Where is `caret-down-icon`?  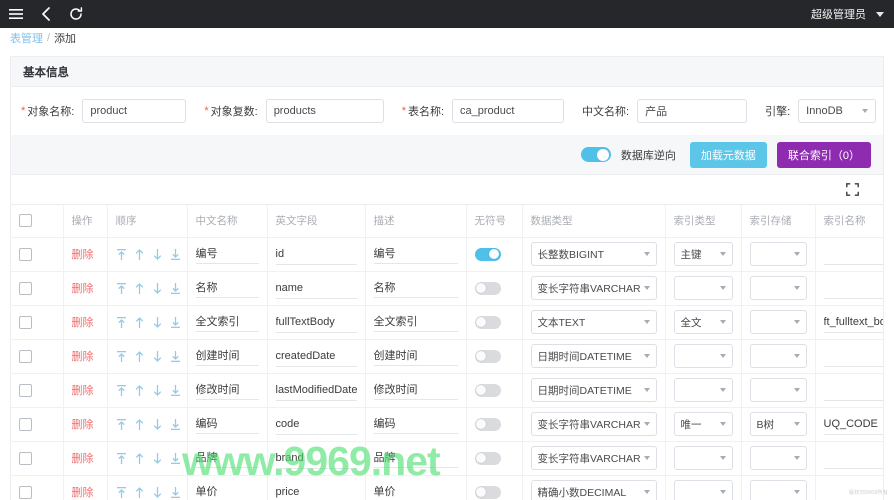
caret-down-icon is located at coordinates (880, 14).